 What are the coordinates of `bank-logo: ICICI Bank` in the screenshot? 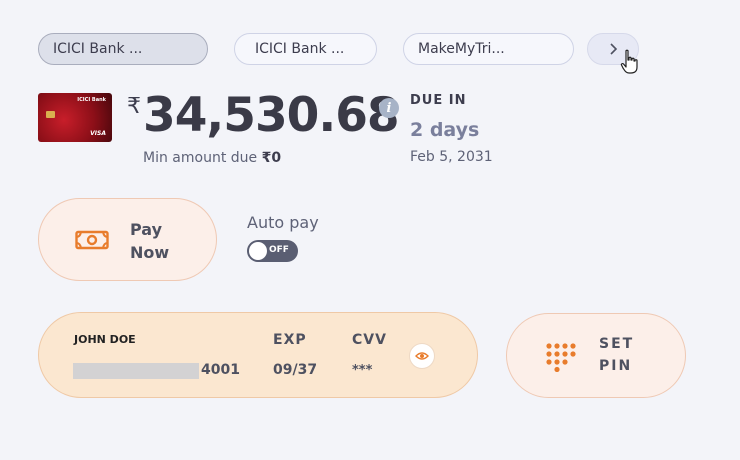 It's located at (91, 100).